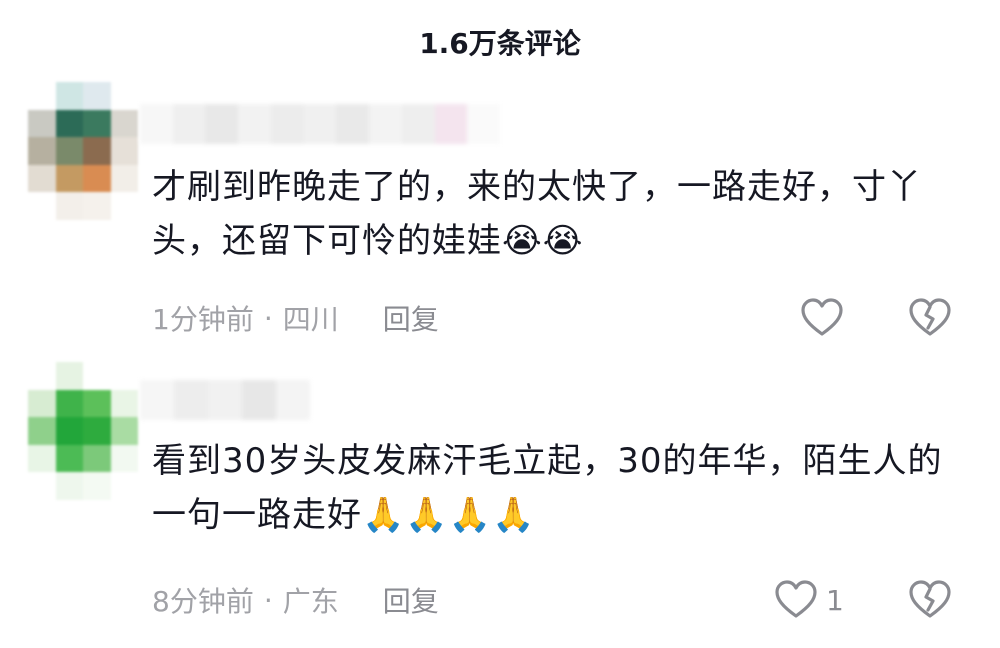 The width and height of the screenshot is (1000, 648). What do you see at coordinates (449, 515) in the screenshot?
I see `praying-hands-emoji: 🙏🙏🙏🙏` at bounding box center [449, 515].